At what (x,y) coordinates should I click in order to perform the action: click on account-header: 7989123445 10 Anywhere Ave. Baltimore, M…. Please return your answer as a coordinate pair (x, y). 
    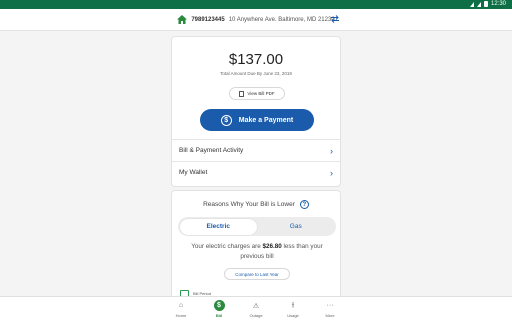
    Looking at the image, I should click on (256, 20).